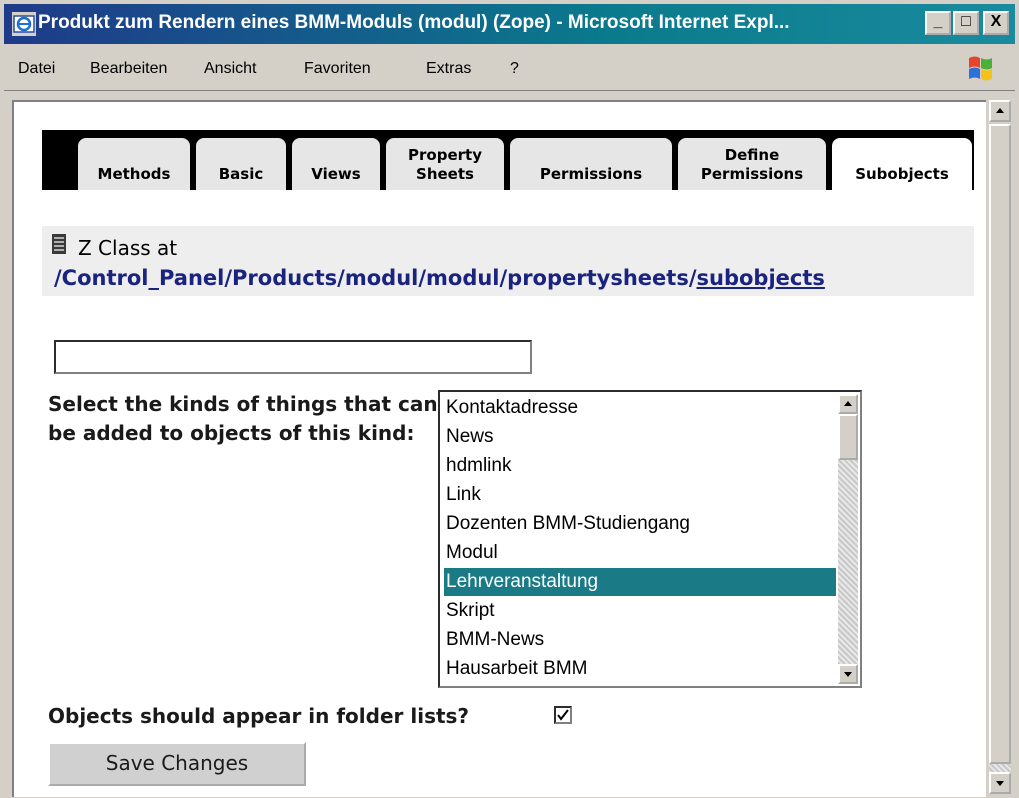 The image size is (1019, 798). Describe the element at coordinates (177, 764) in the screenshot. I see `save-changes-button: Save Changes` at that location.